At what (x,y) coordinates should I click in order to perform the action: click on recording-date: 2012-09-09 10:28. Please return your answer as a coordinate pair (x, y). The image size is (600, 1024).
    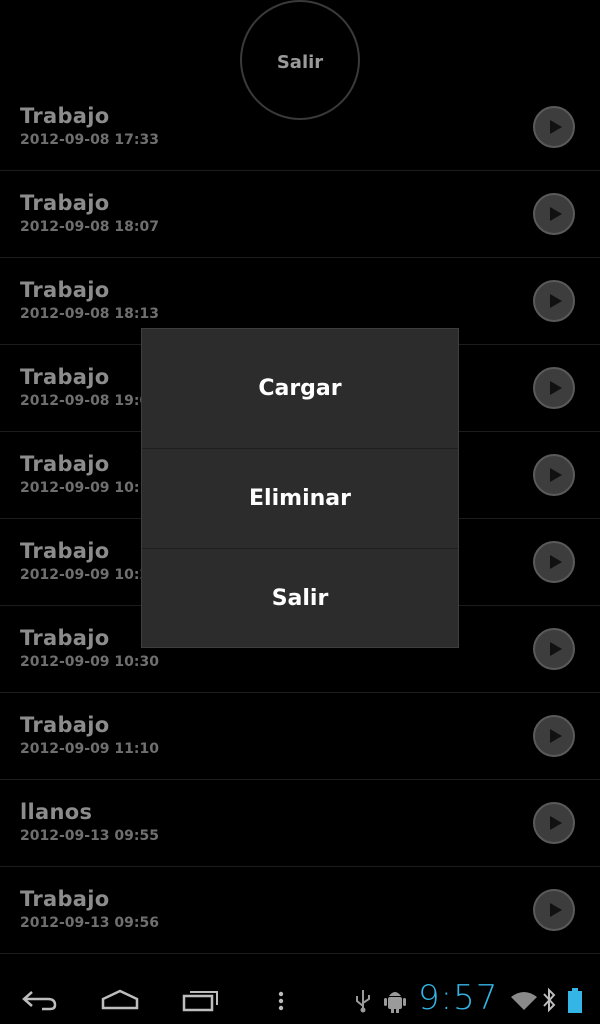
    Looking at the image, I should click on (89, 575).